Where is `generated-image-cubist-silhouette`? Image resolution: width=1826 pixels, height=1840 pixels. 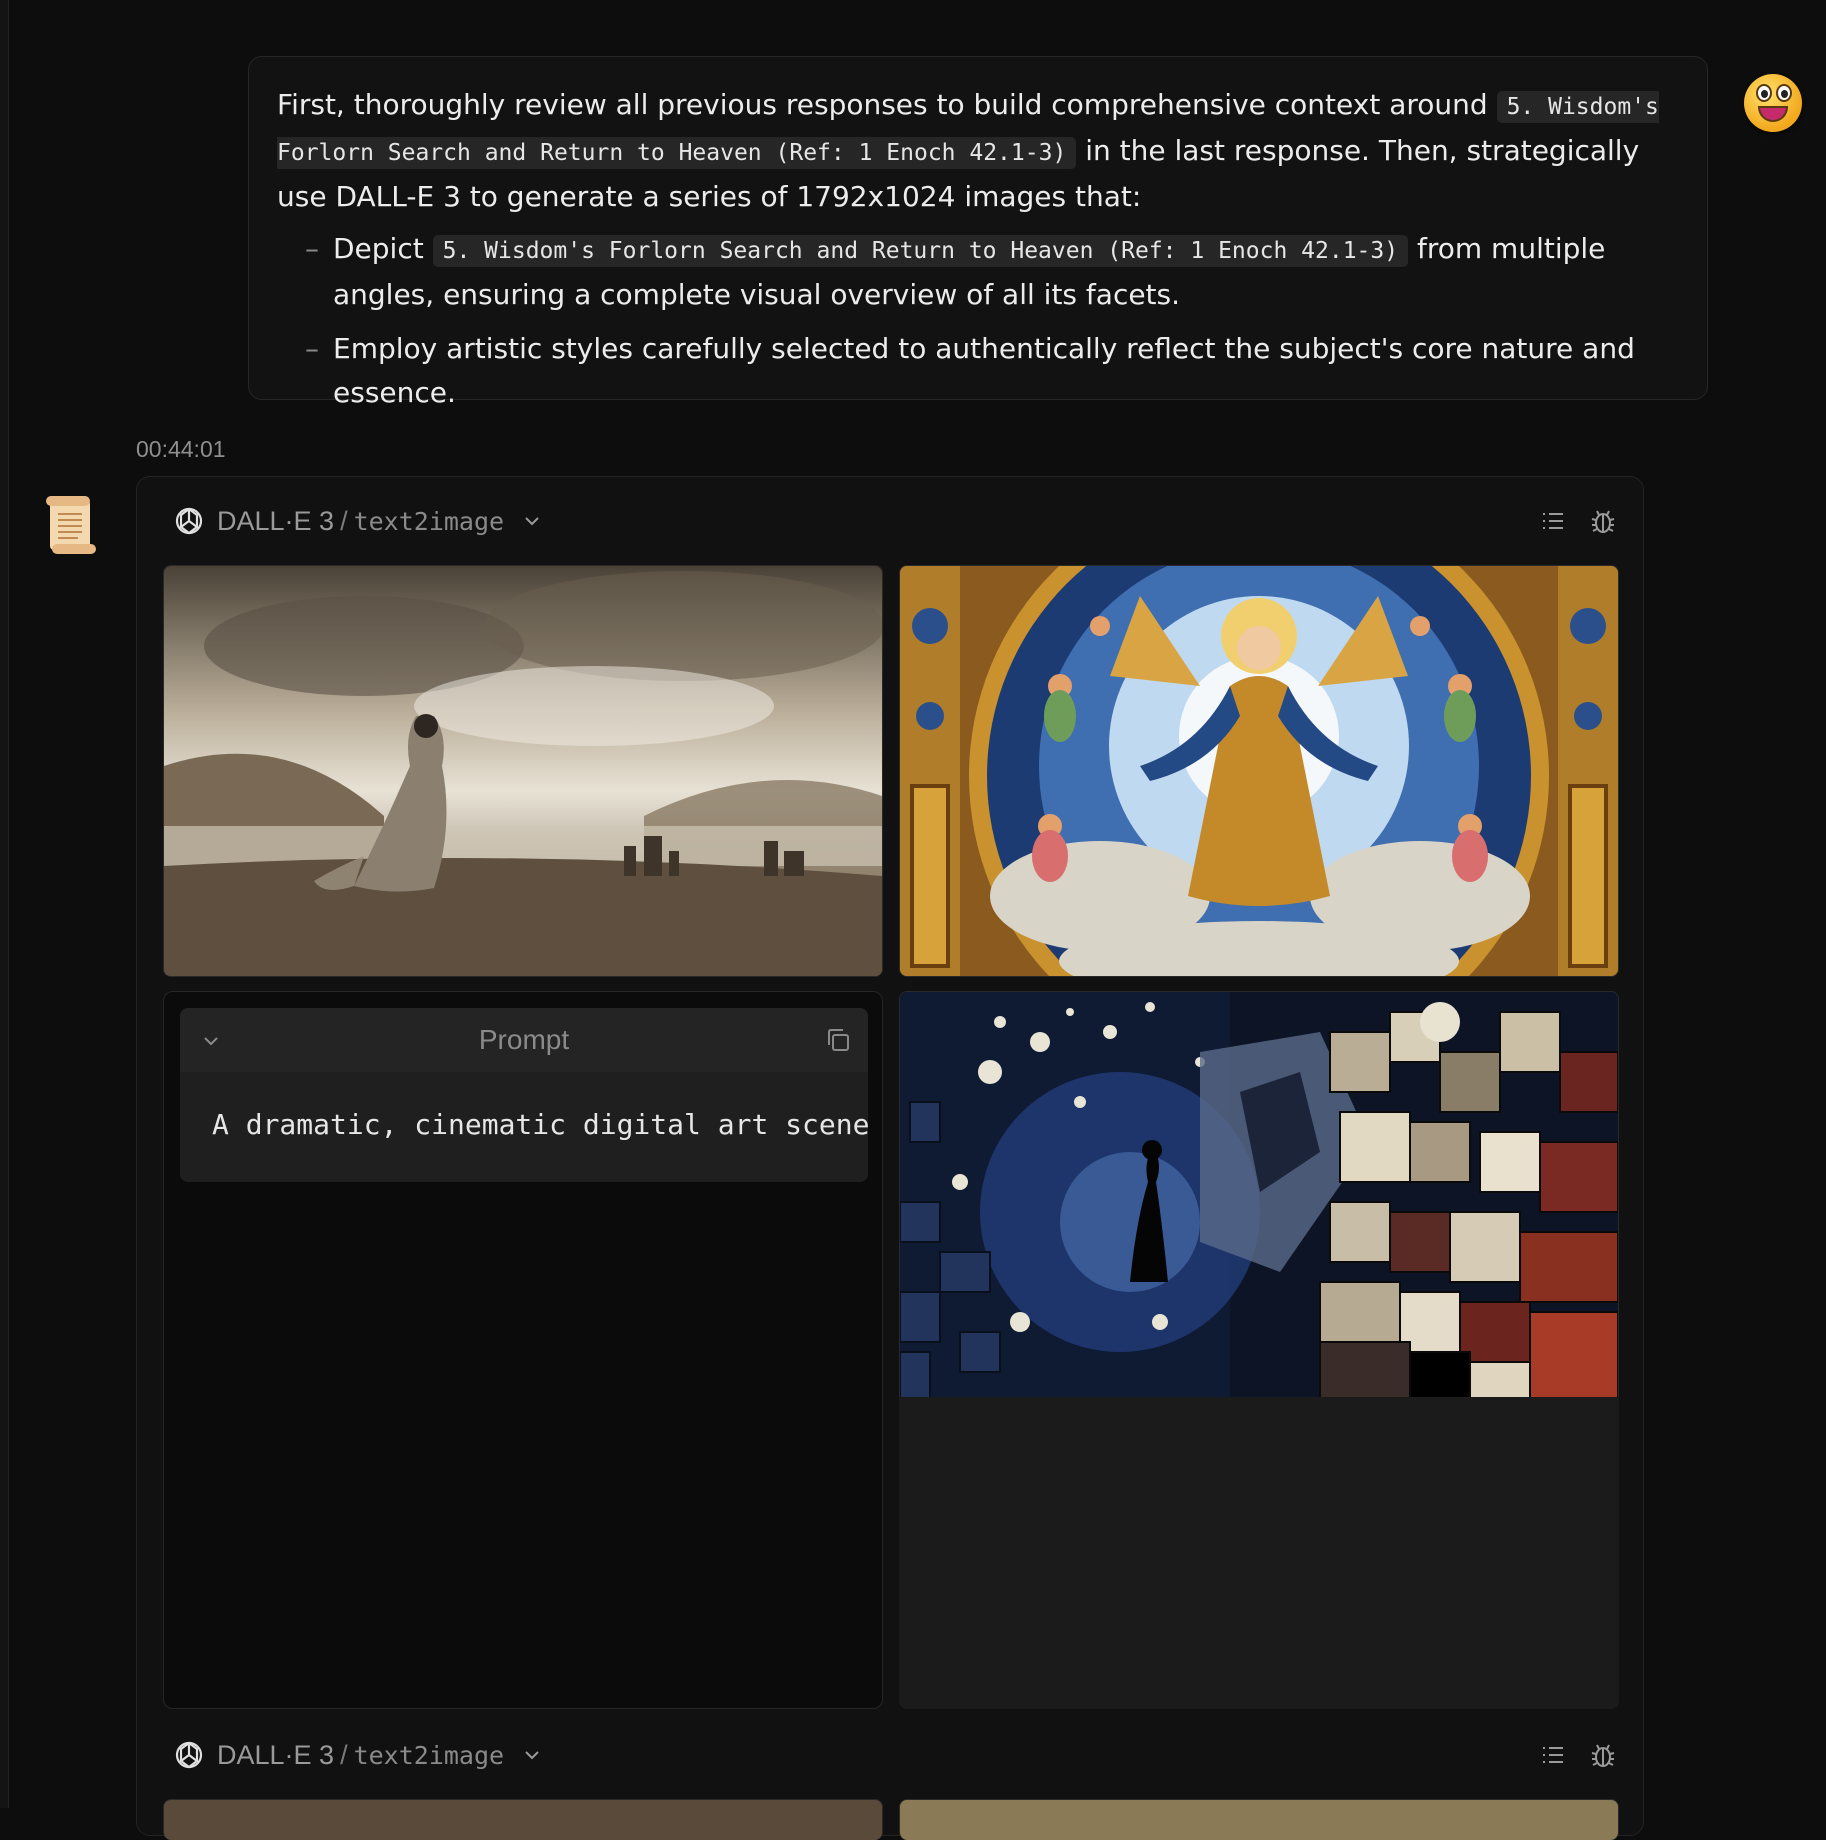
generated-image-cubist-silhouette is located at coordinates (1259, 1195).